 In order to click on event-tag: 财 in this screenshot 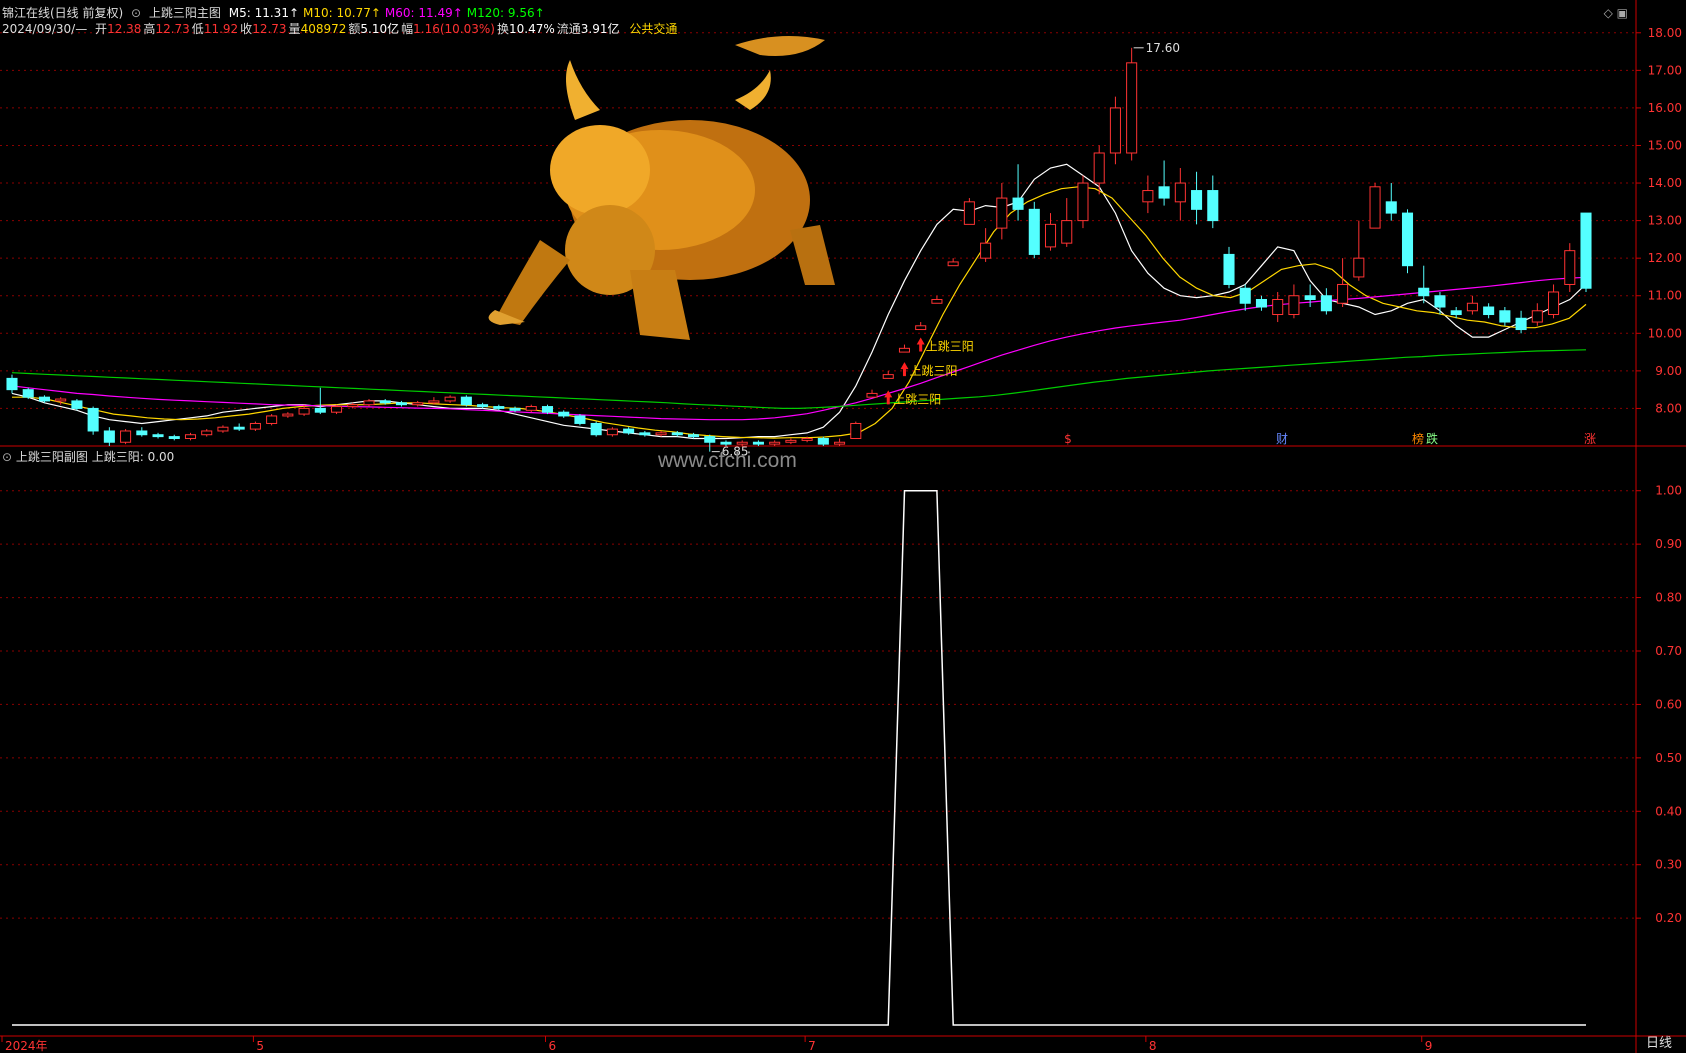, I will do `click(1282, 439)`.